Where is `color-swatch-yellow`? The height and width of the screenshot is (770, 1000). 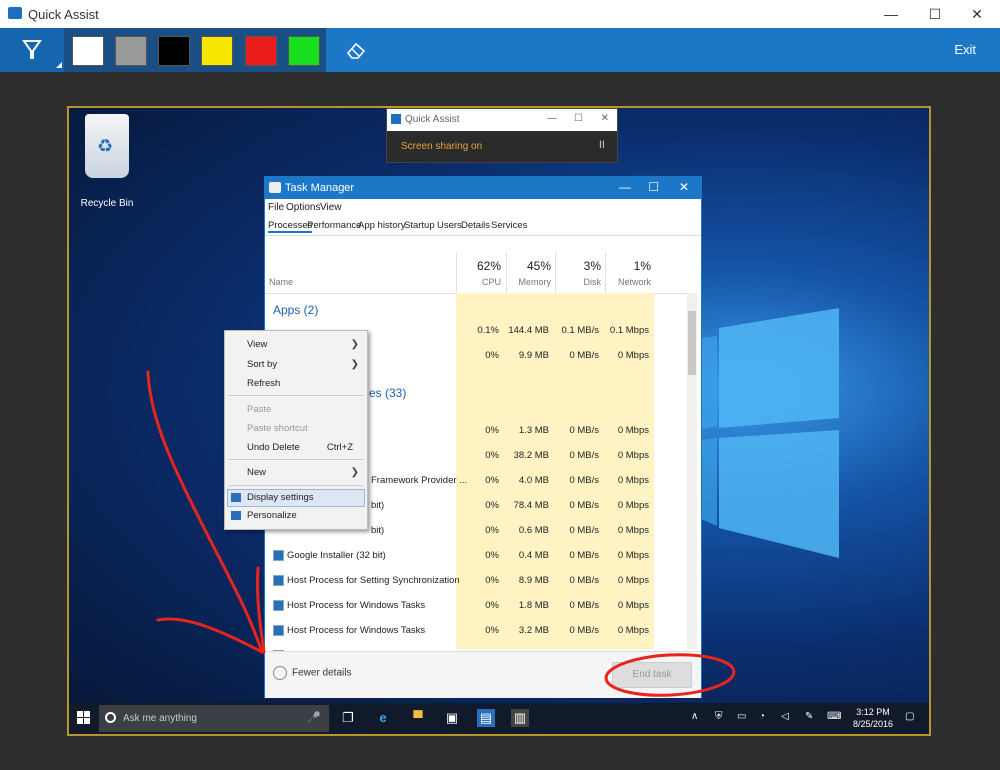
color-swatch-yellow is located at coordinates (217, 51).